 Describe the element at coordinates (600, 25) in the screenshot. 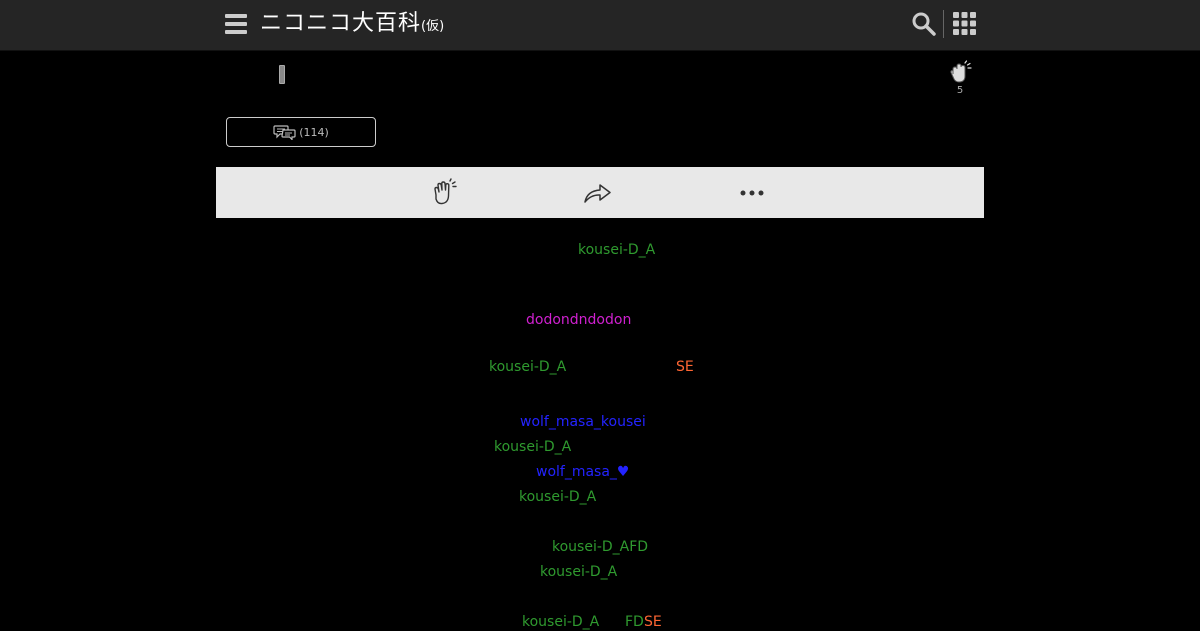

I see `site-header: ニコニコ大百科(仮)` at that location.